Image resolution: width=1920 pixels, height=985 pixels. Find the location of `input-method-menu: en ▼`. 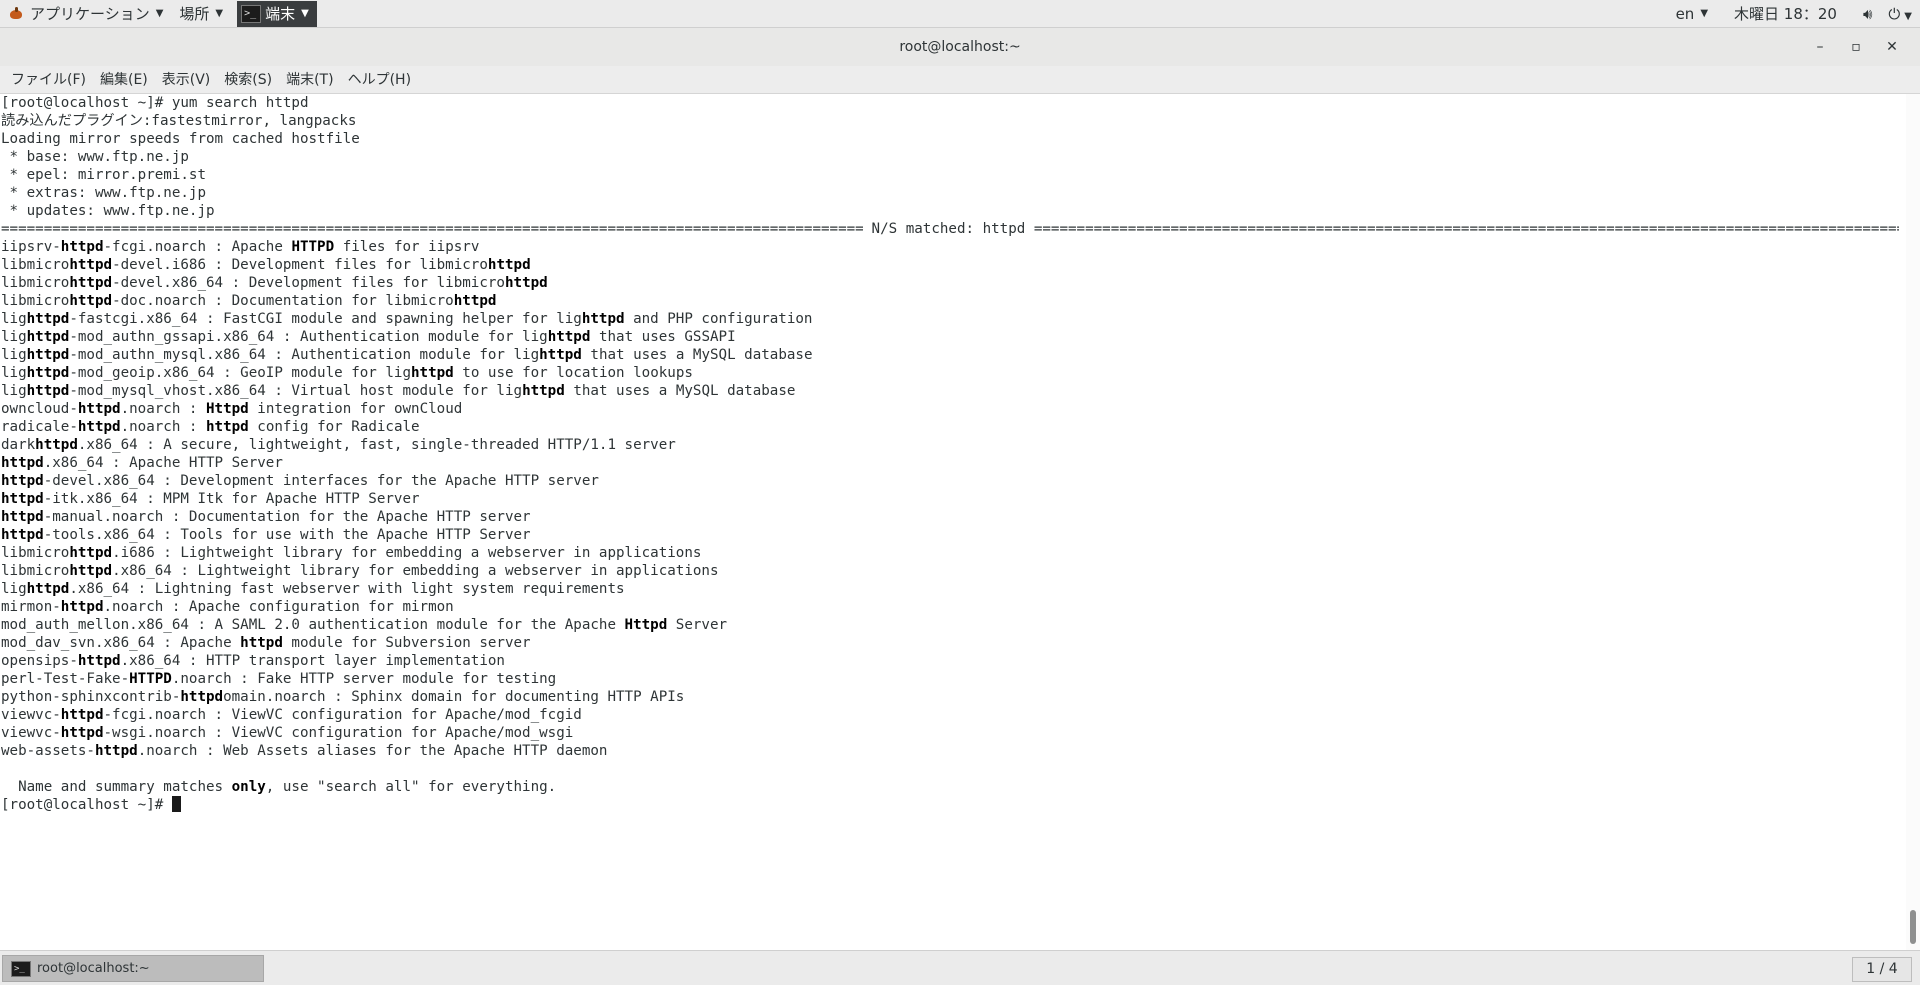

input-method-menu: en ▼ is located at coordinates (1692, 14).